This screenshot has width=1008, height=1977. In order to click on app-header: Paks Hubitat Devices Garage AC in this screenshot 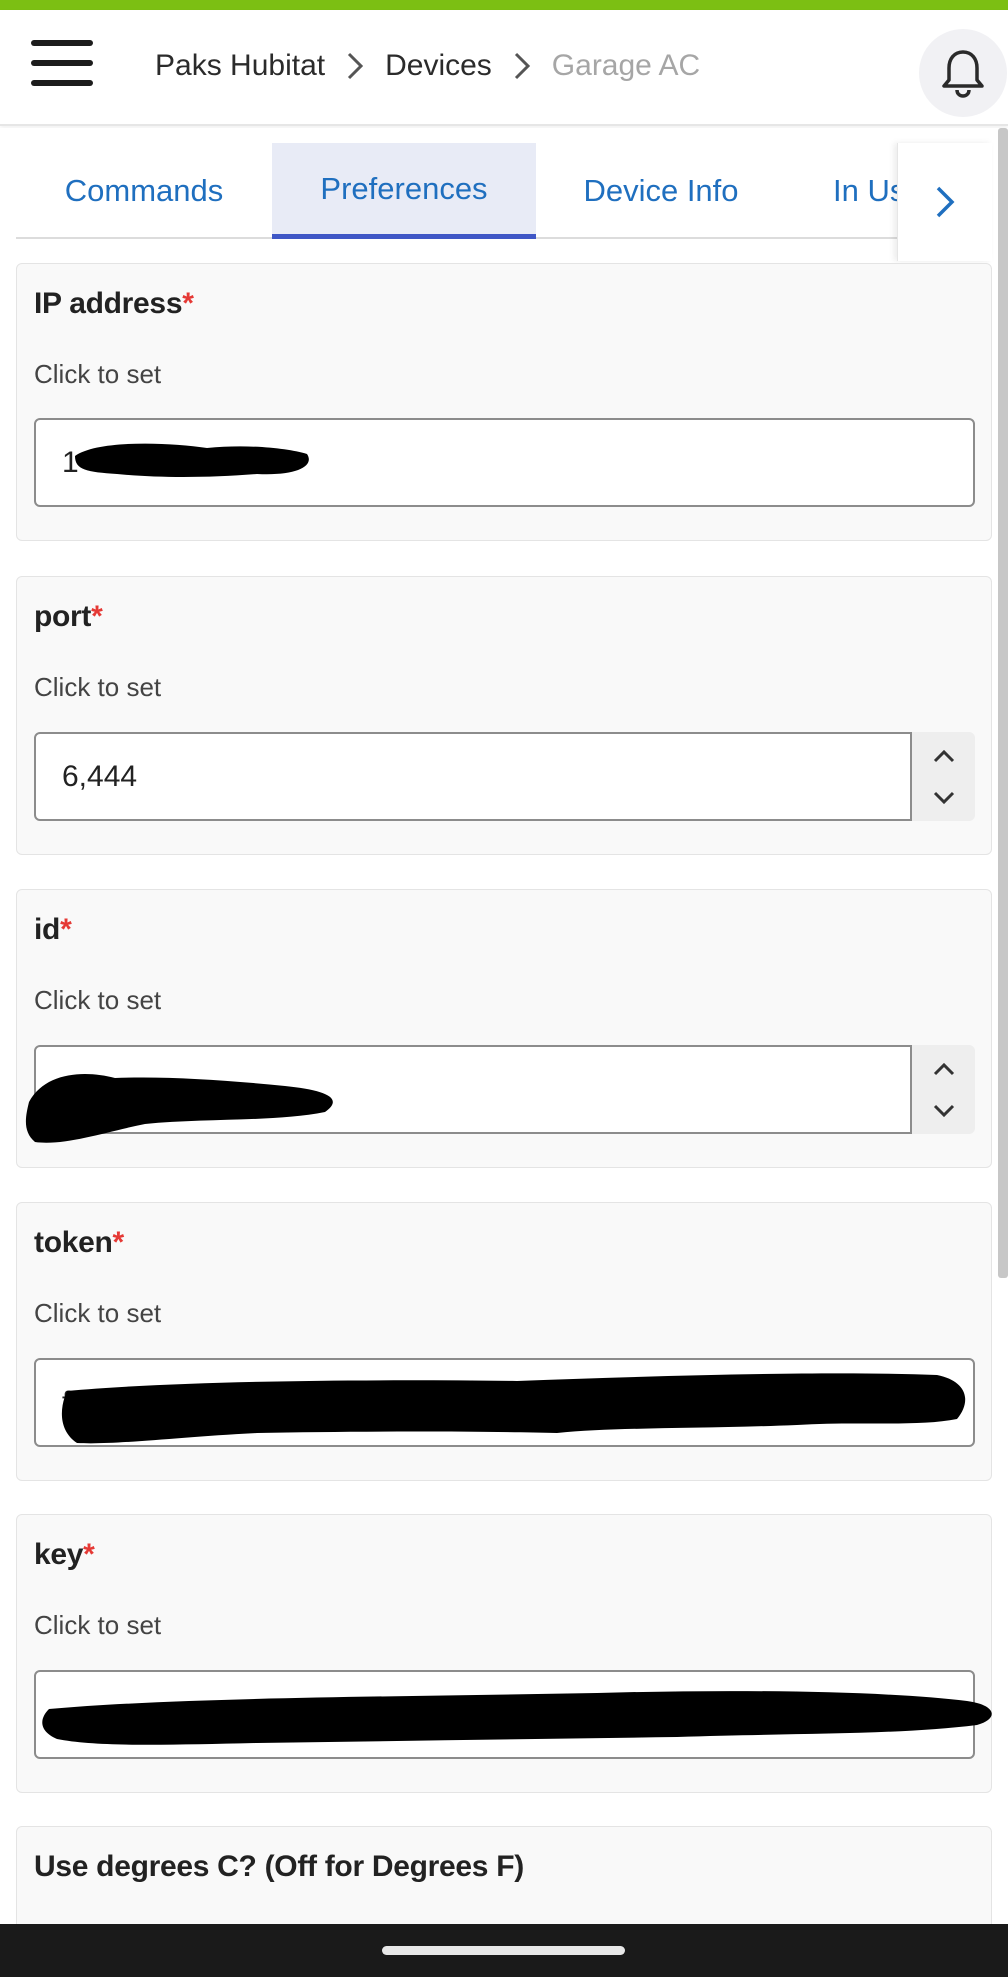, I will do `click(504, 68)`.